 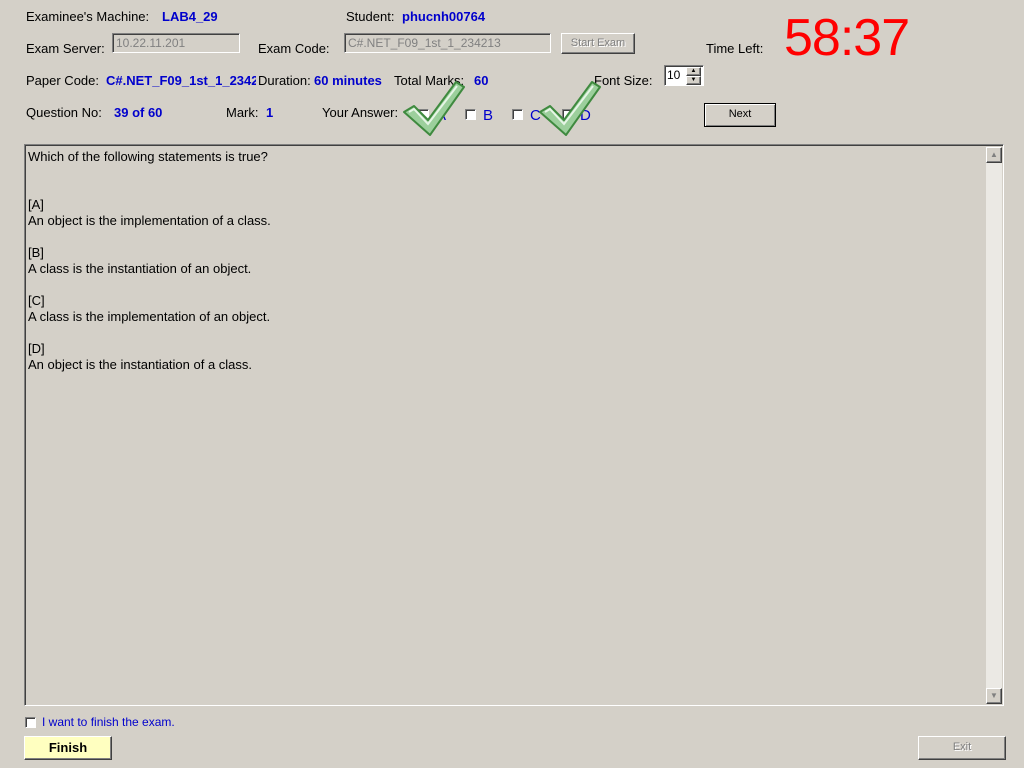 What do you see at coordinates (65, 48) in the screenshot?
I see `server-label: Exam Server:` at bounding box center [65, 48].